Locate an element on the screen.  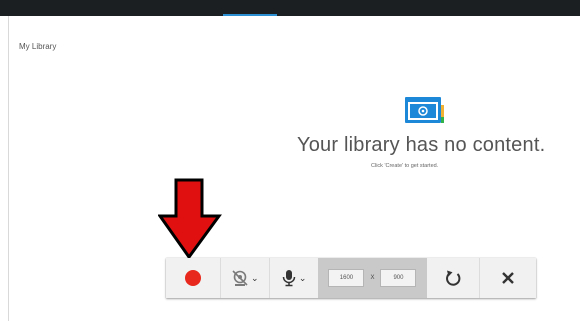
microphone-icon is located at coordinates (289, 278).